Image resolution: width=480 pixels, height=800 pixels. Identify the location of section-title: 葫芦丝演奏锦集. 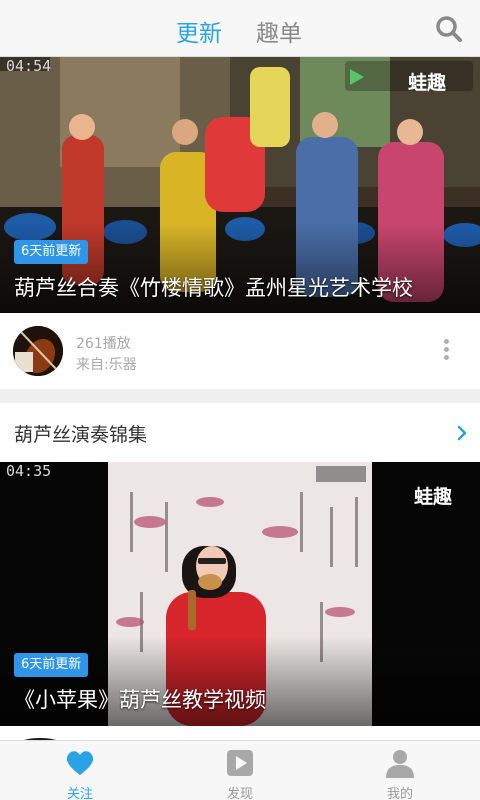
(81, 435).